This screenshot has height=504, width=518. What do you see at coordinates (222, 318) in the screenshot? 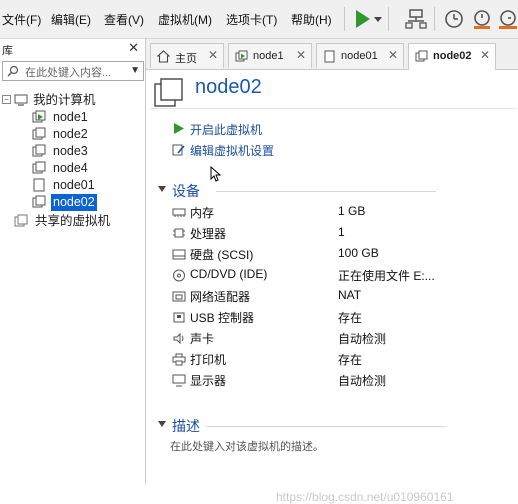
I see `device-name: USB 控制器` at bounding box center [222, 318].